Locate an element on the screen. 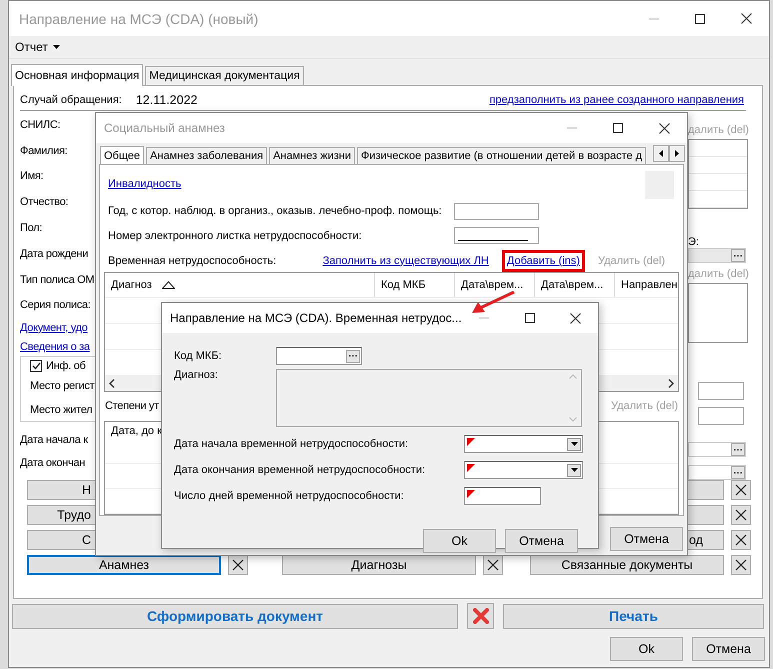 Image resolution: width=773 pixels, height=669 pixels. tab: Основная информация is located at coordinates (77, 75).